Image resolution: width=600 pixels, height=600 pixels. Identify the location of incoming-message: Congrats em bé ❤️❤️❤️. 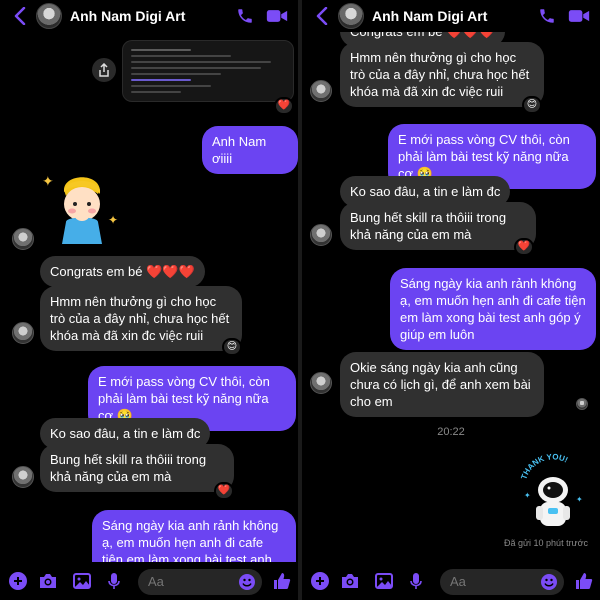
(122, 271).